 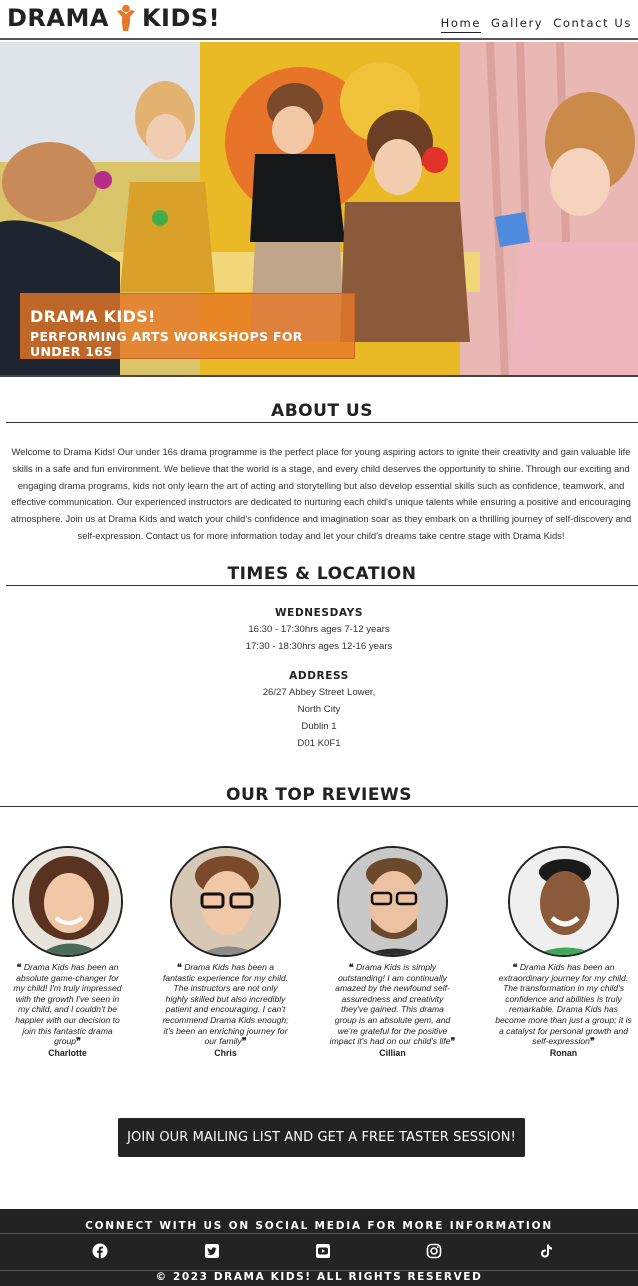 I want to click on address-line-3: Dublin 1, so click(x=319, y=726).